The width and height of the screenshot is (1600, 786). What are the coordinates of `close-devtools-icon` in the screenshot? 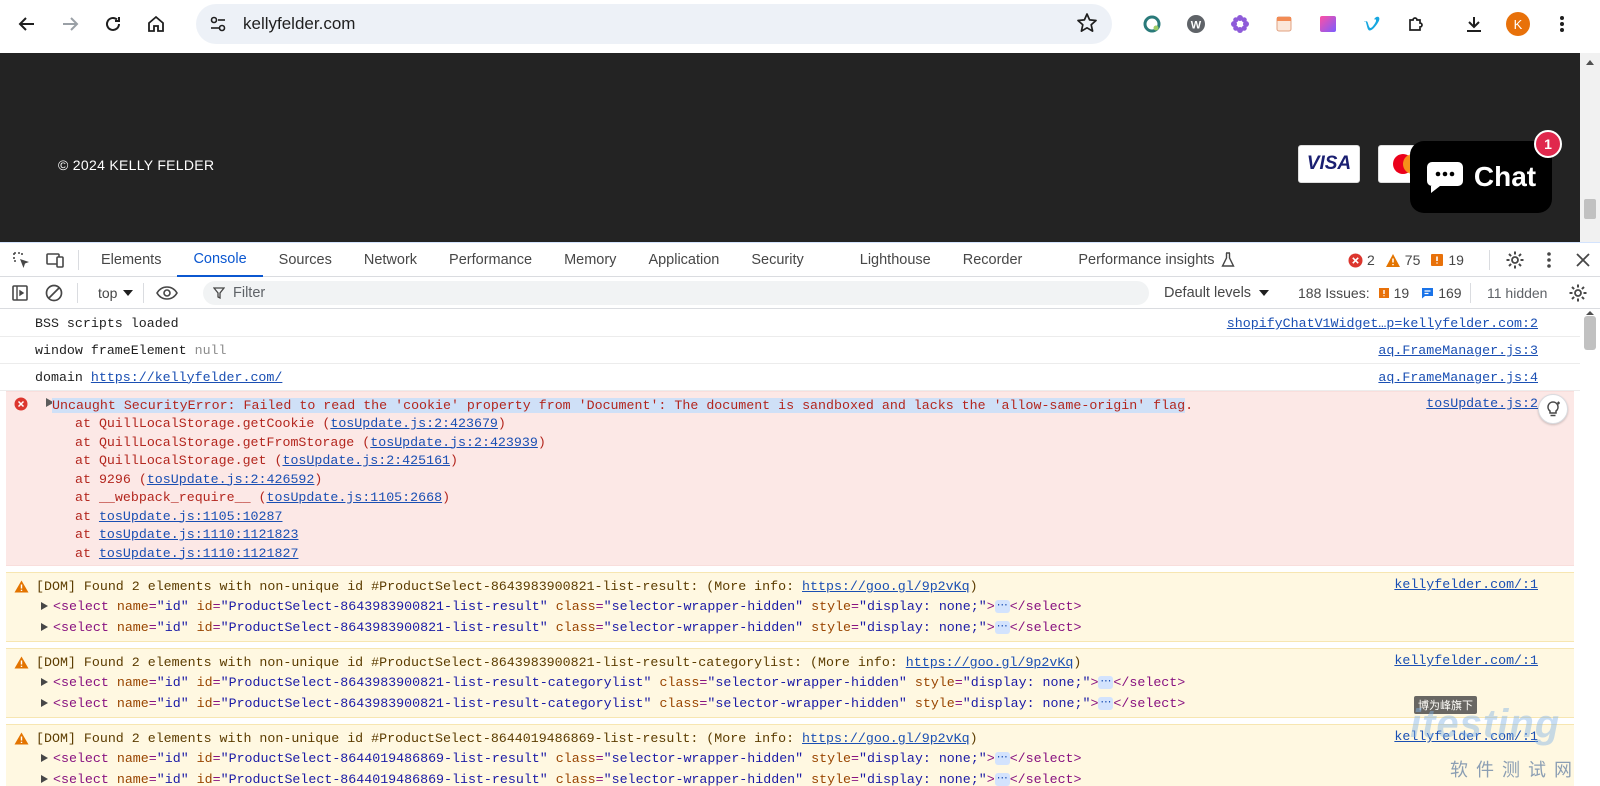 It's located at (1583, 260).